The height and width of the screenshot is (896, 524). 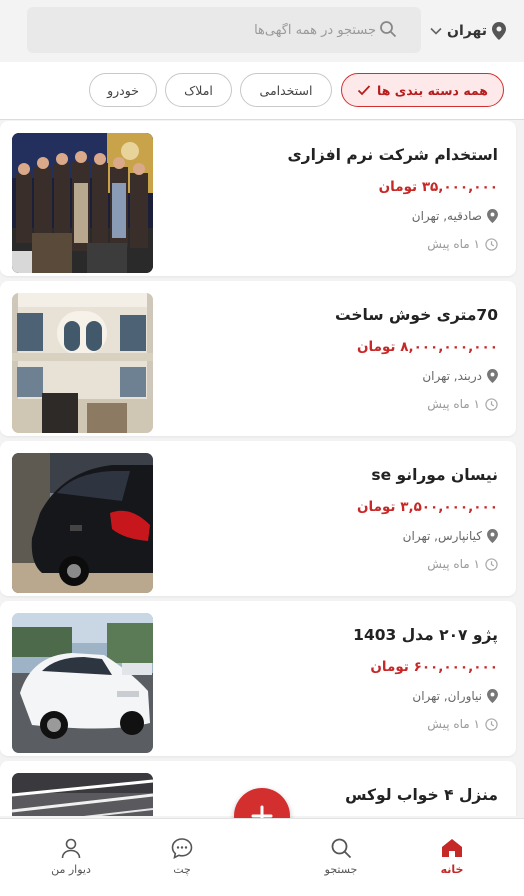 What do you see at coordinates (82, 203) in the screenshot?
I see `listing-image-people` at bounding box center [82, 203].